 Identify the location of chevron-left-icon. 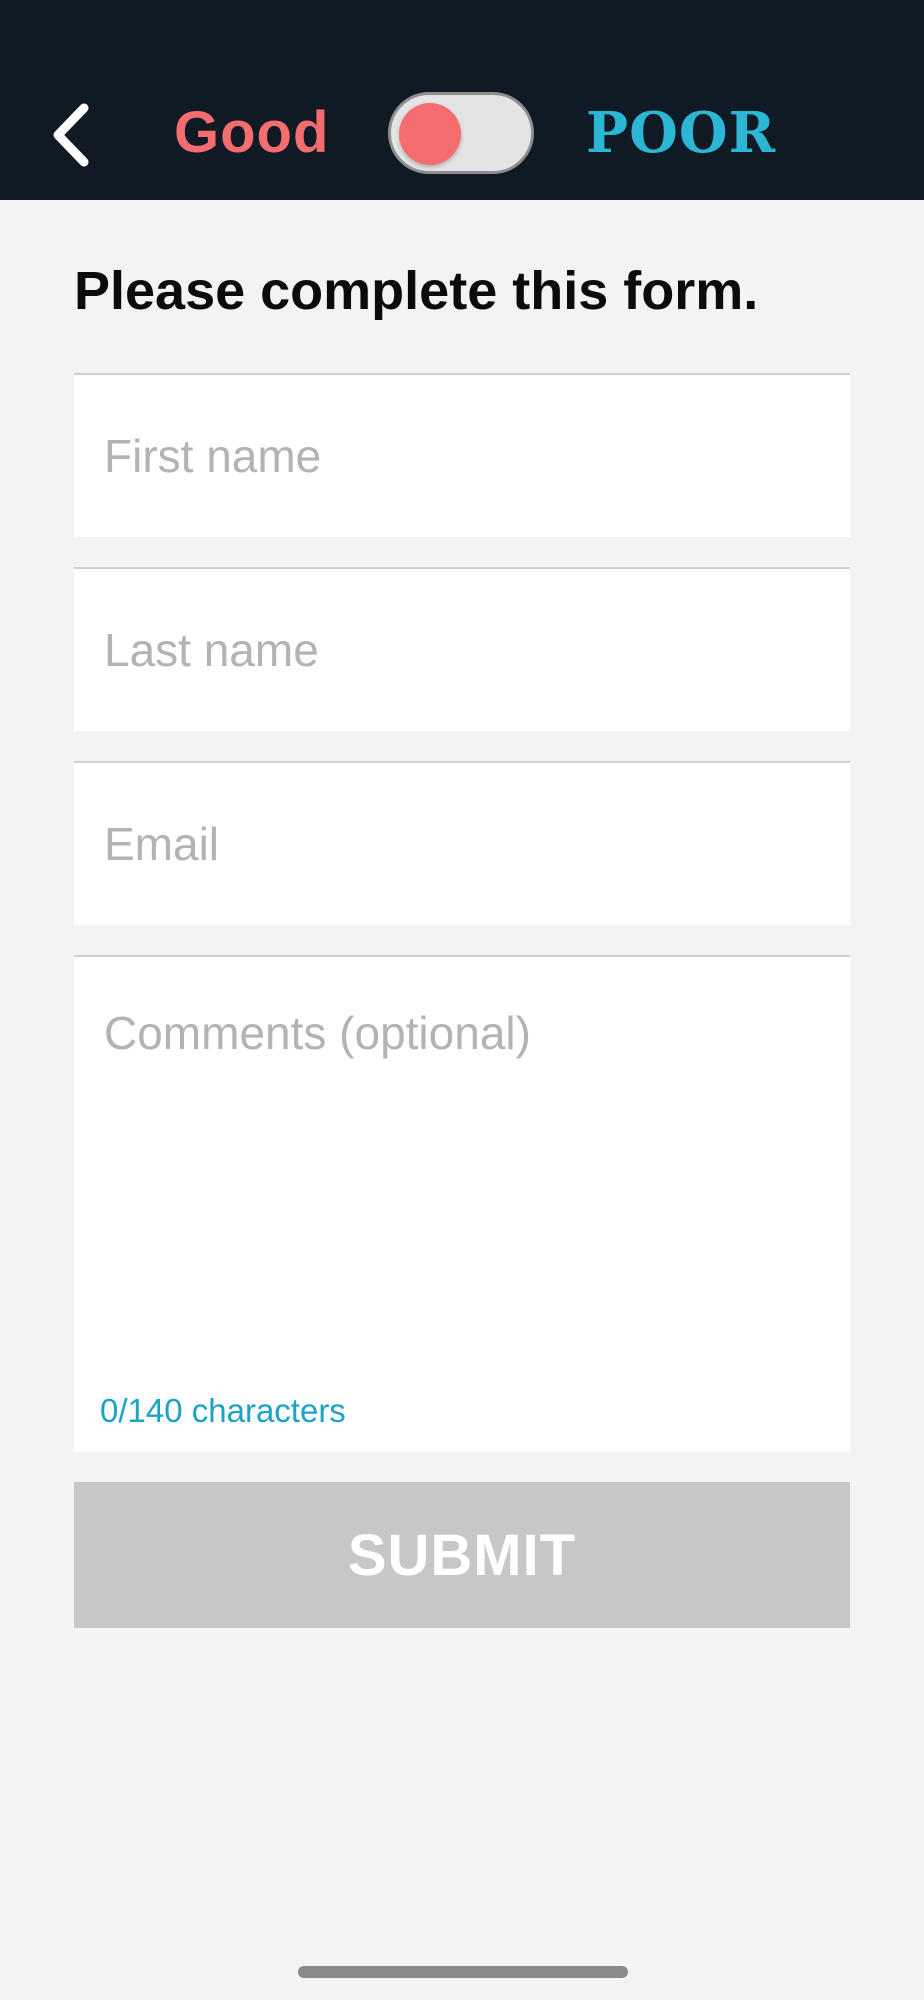
(71, 135).